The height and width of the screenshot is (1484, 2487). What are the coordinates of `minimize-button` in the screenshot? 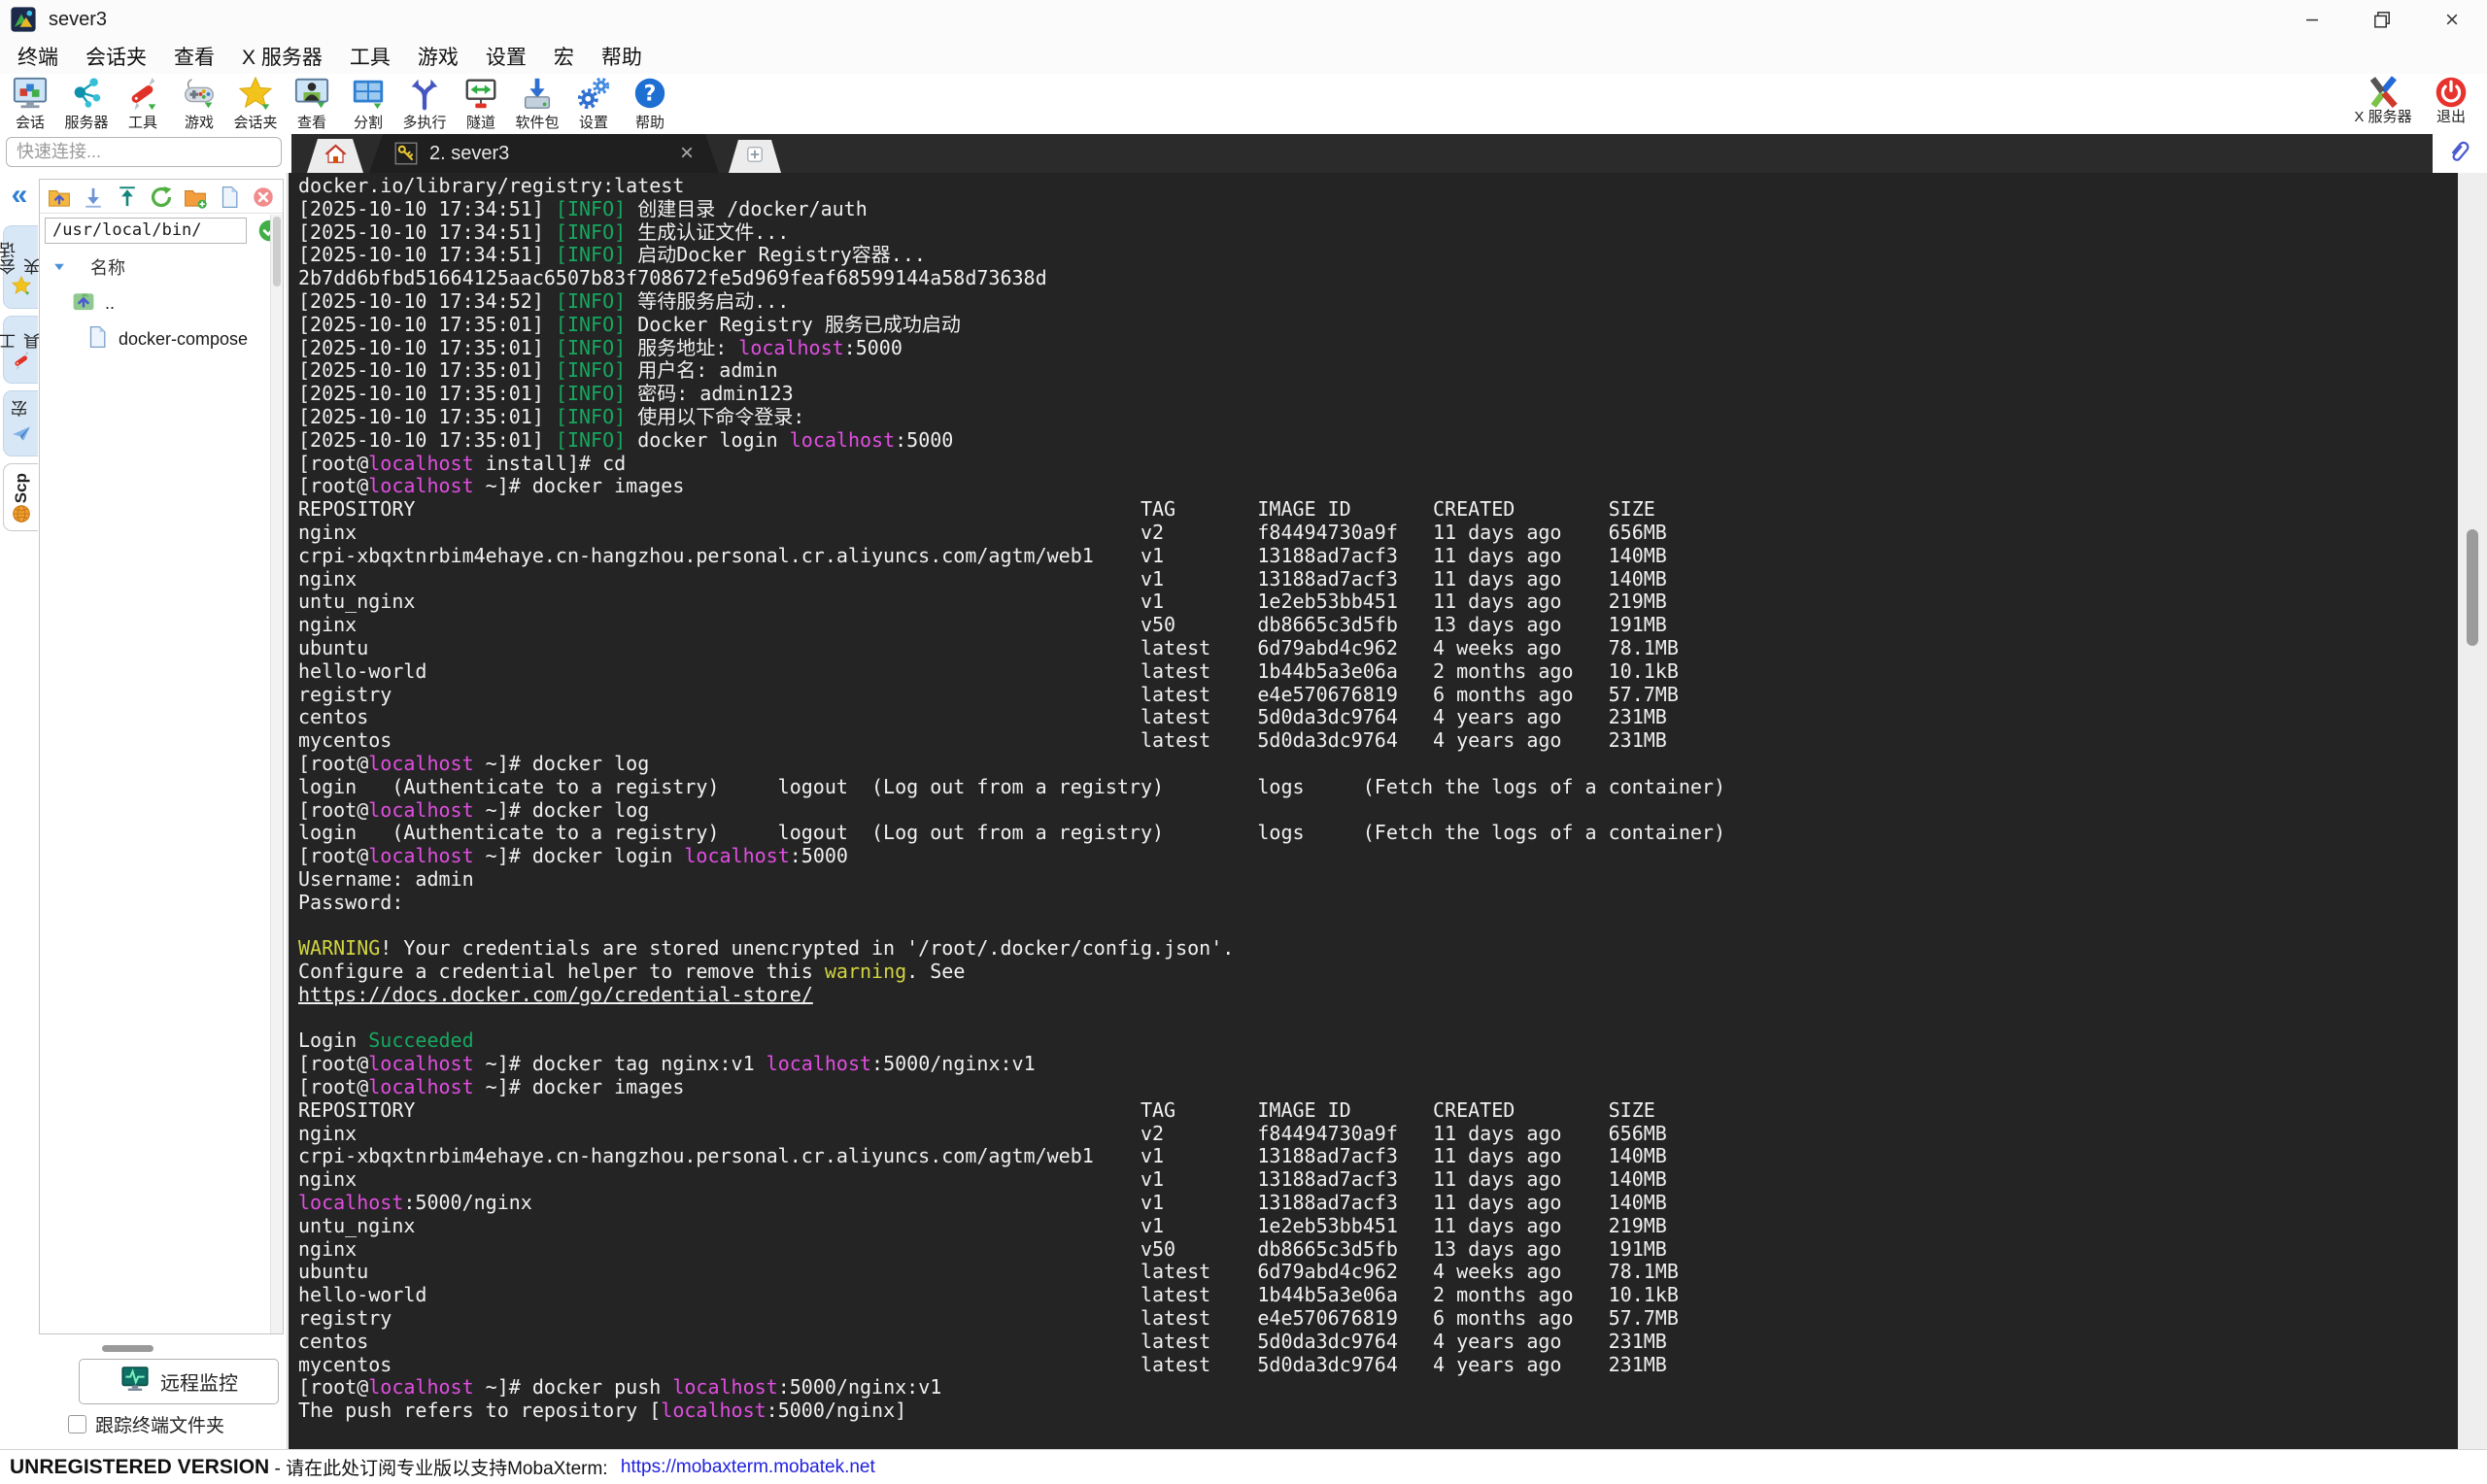 It's located at (2312, 19).